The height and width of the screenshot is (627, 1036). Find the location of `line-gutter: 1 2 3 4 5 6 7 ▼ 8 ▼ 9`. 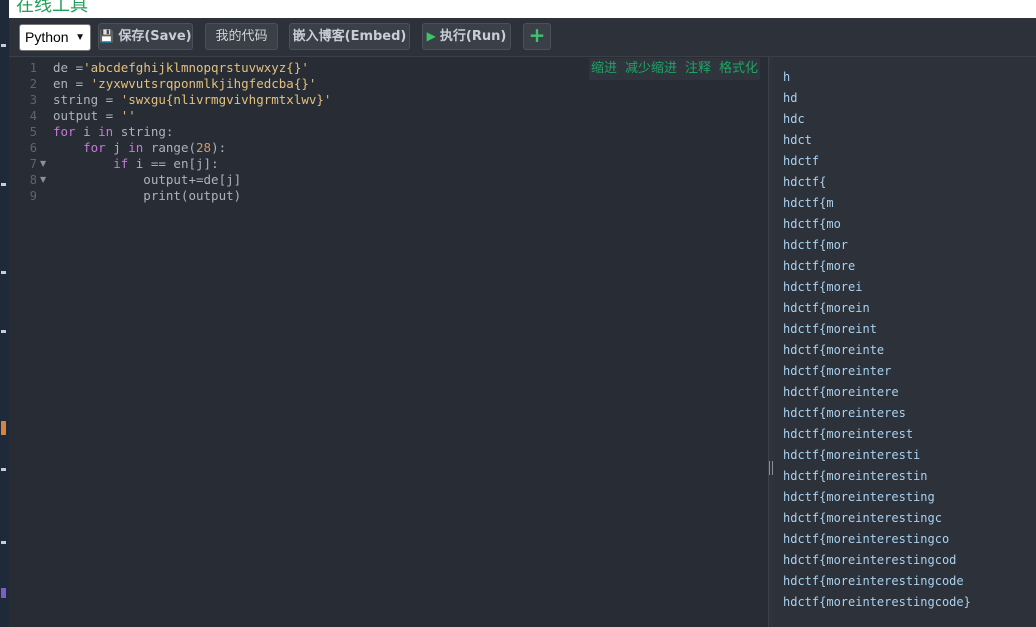

line-gutter: 1 2 3 4 5 6 7 ▼ 8 ▼ 9 is located at coordinates (28, 342).